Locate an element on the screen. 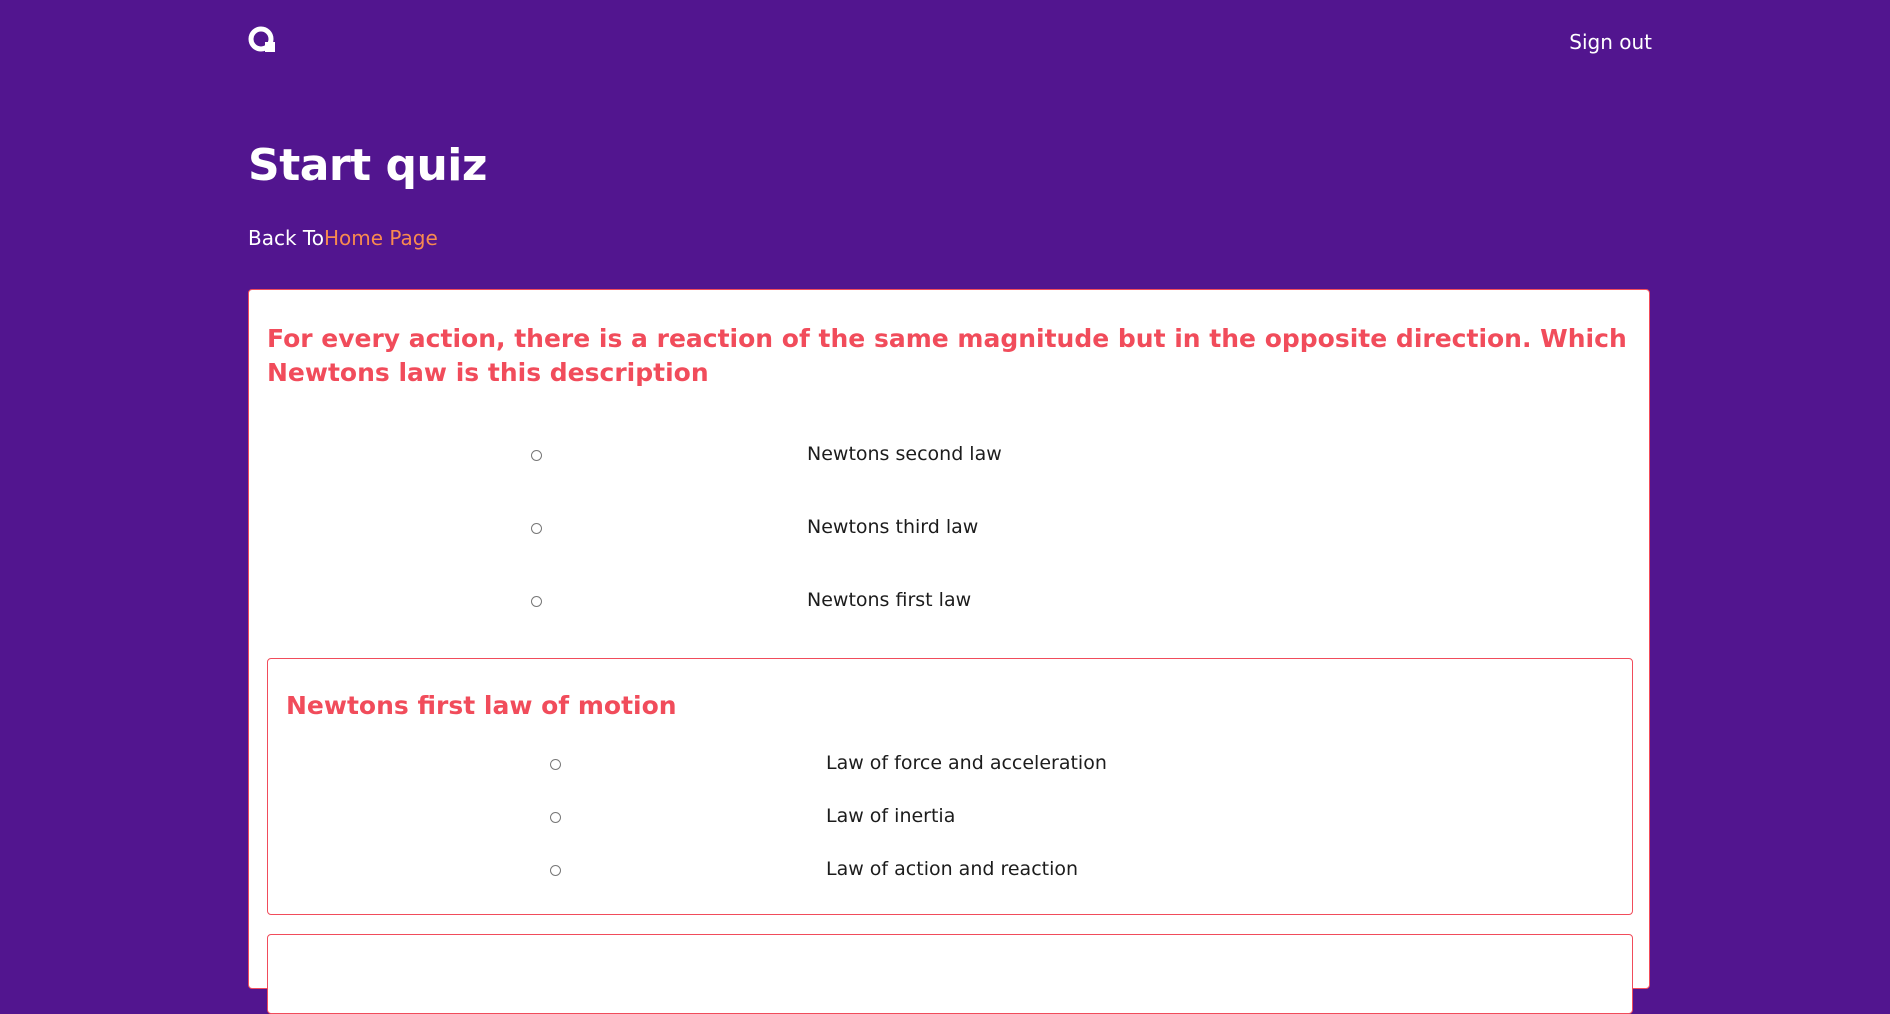  top-bar: Sign out is located at coordinates (950, 40).